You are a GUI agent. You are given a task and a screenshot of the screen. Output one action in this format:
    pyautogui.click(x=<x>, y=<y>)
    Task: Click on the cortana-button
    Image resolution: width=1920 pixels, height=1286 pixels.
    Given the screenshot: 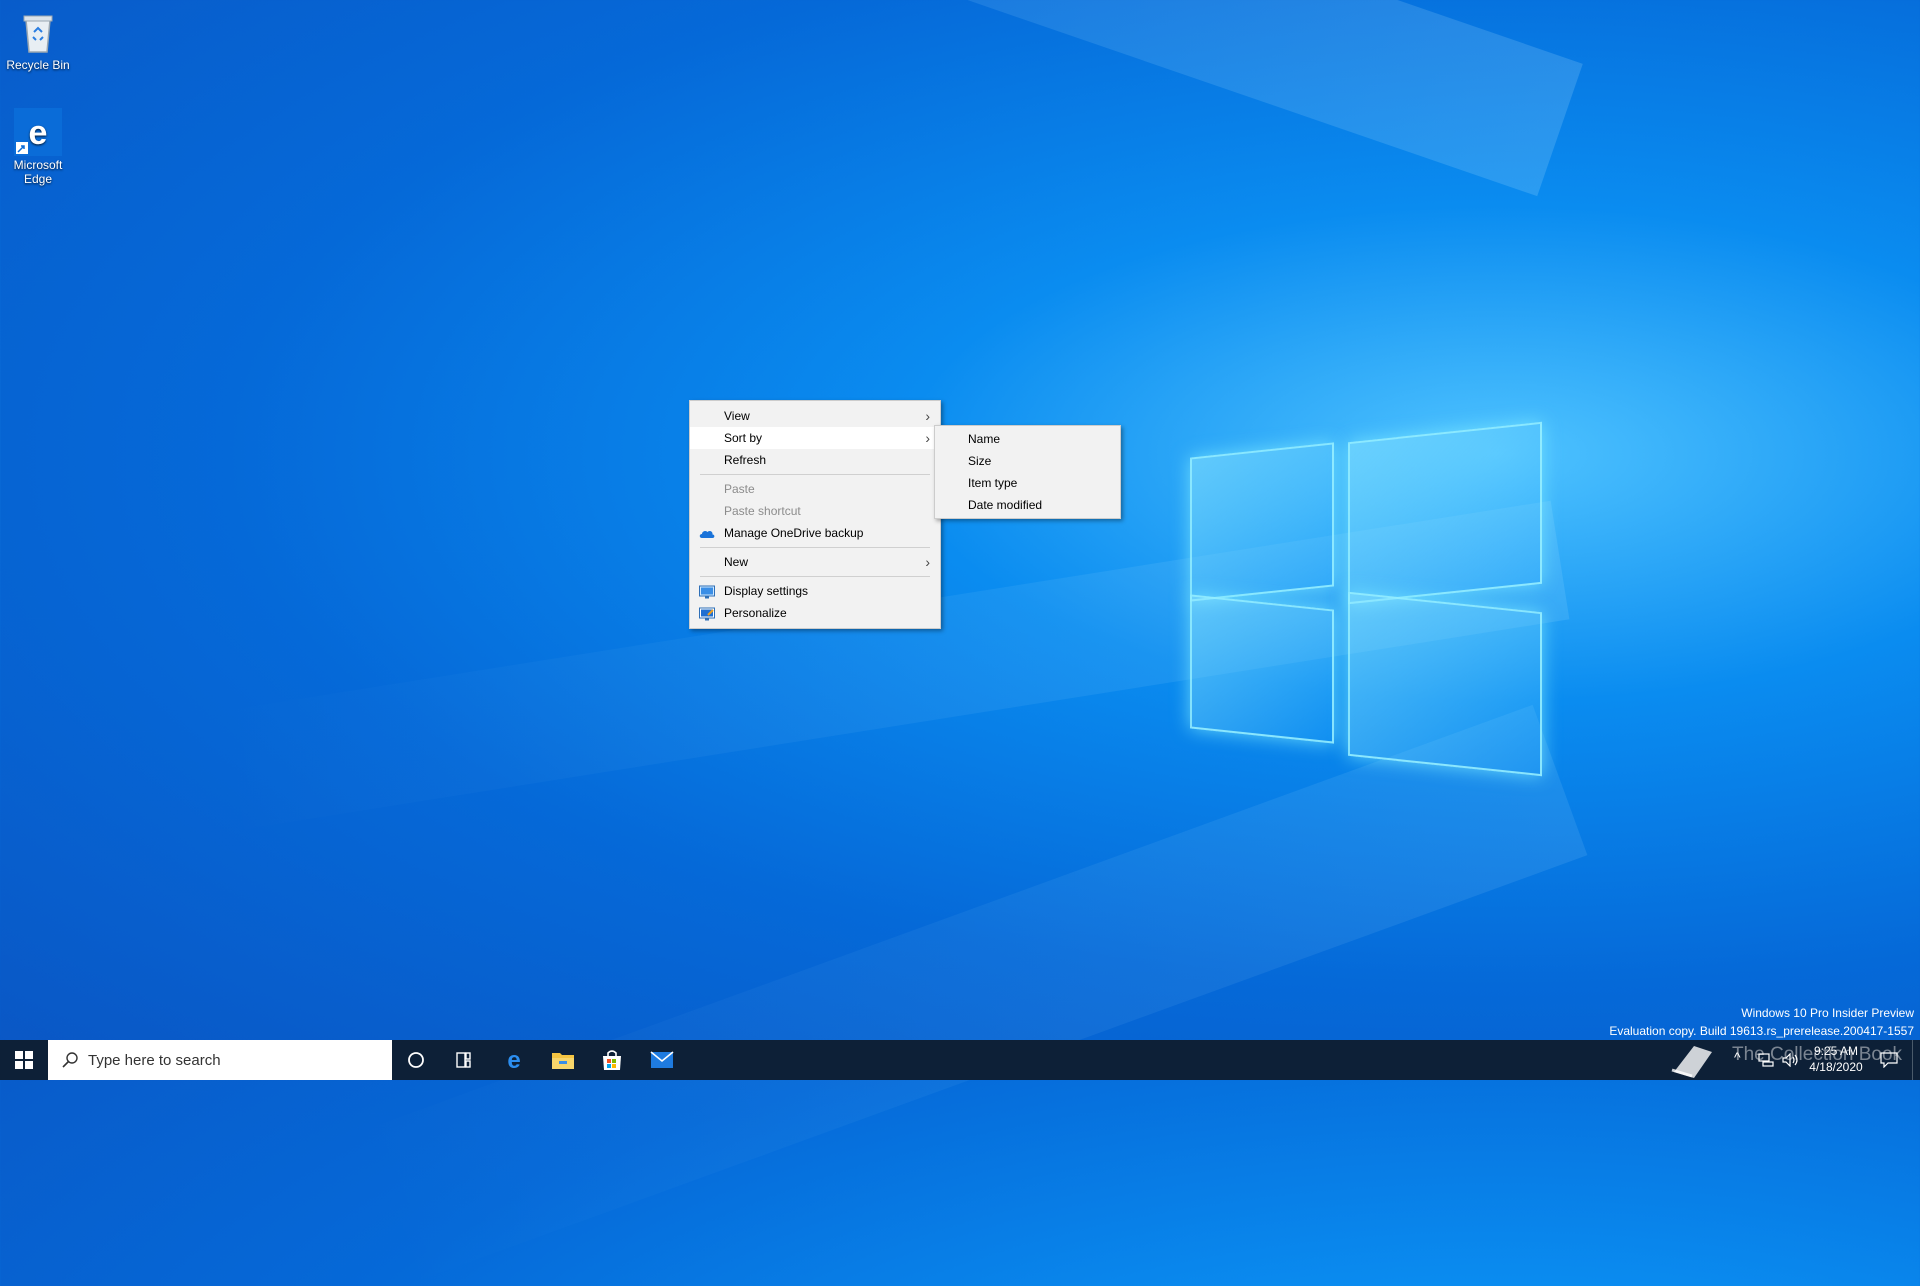 What is the action you would take?
    pyautogui.click(x=416, y=1060)
    